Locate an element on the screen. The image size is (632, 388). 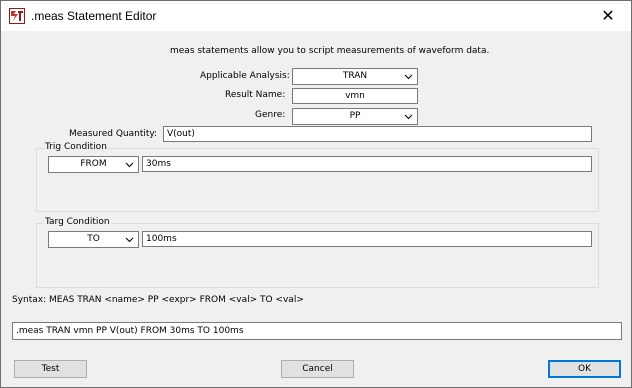
targ-value-input: 100ms is located at coordinates (367, 239).